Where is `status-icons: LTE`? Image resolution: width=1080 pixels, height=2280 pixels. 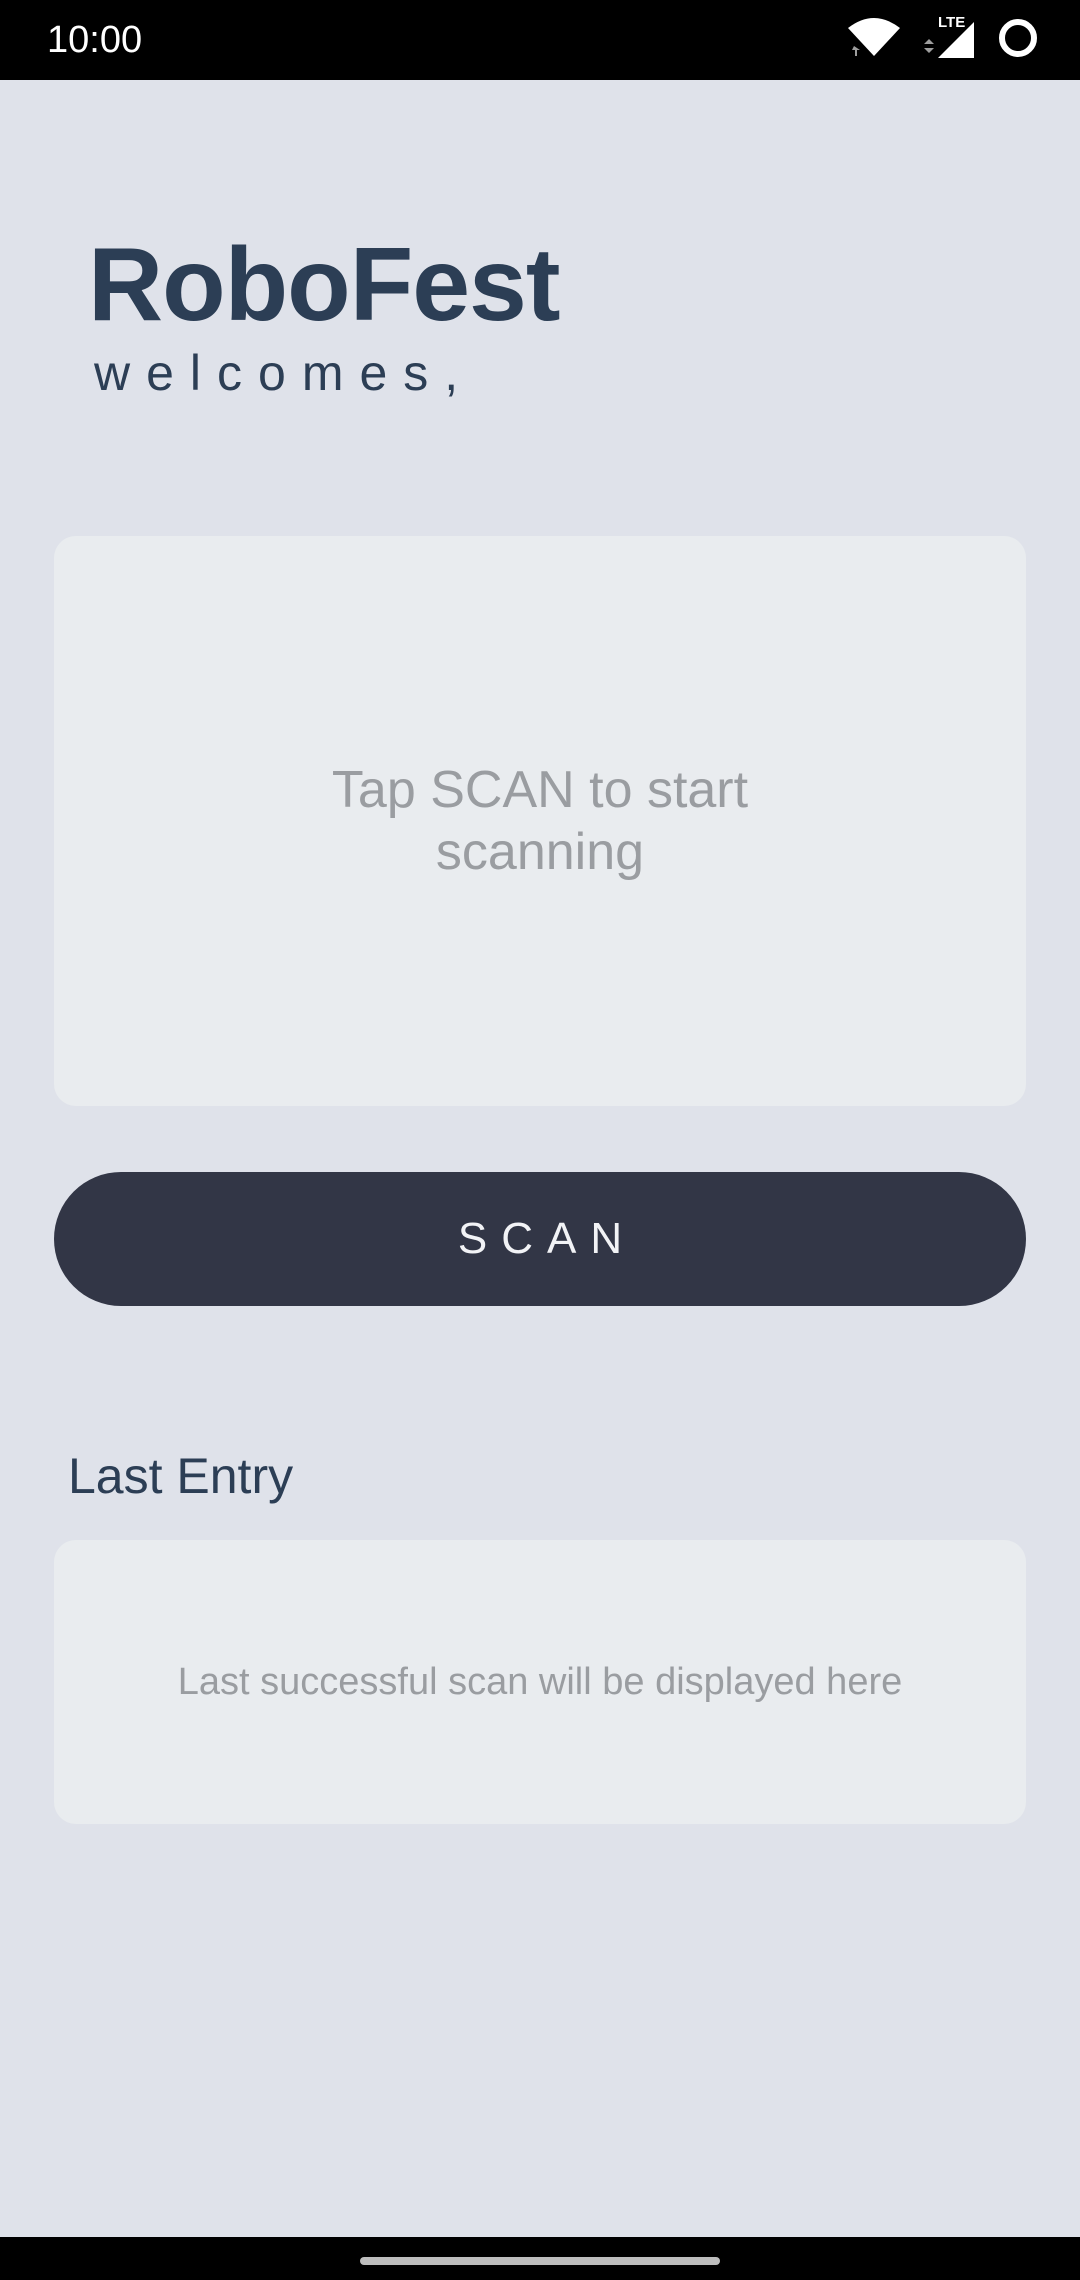
status-icons: LTE is located at coordinates (943, 39).